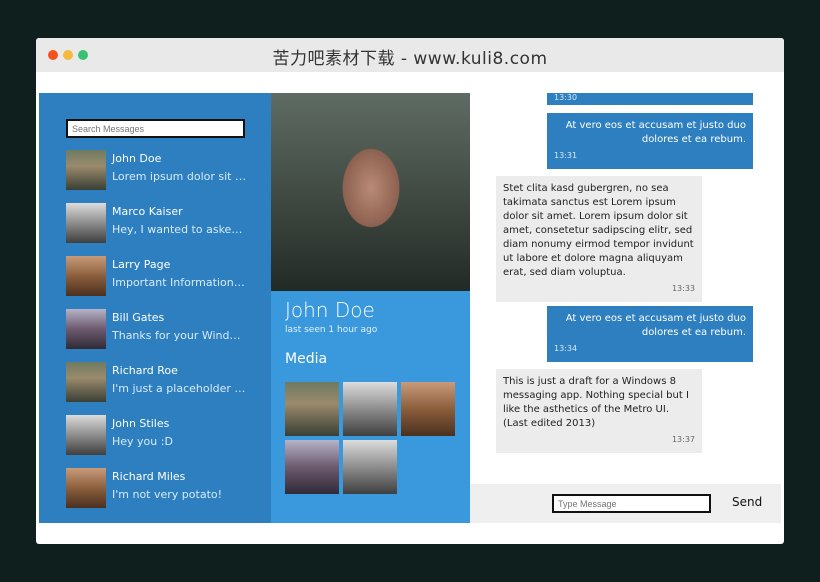  Describe the element at coordinates (179, 388) in the screenshot. I see `contact-preview: I'm just a placeholder text` at that location.